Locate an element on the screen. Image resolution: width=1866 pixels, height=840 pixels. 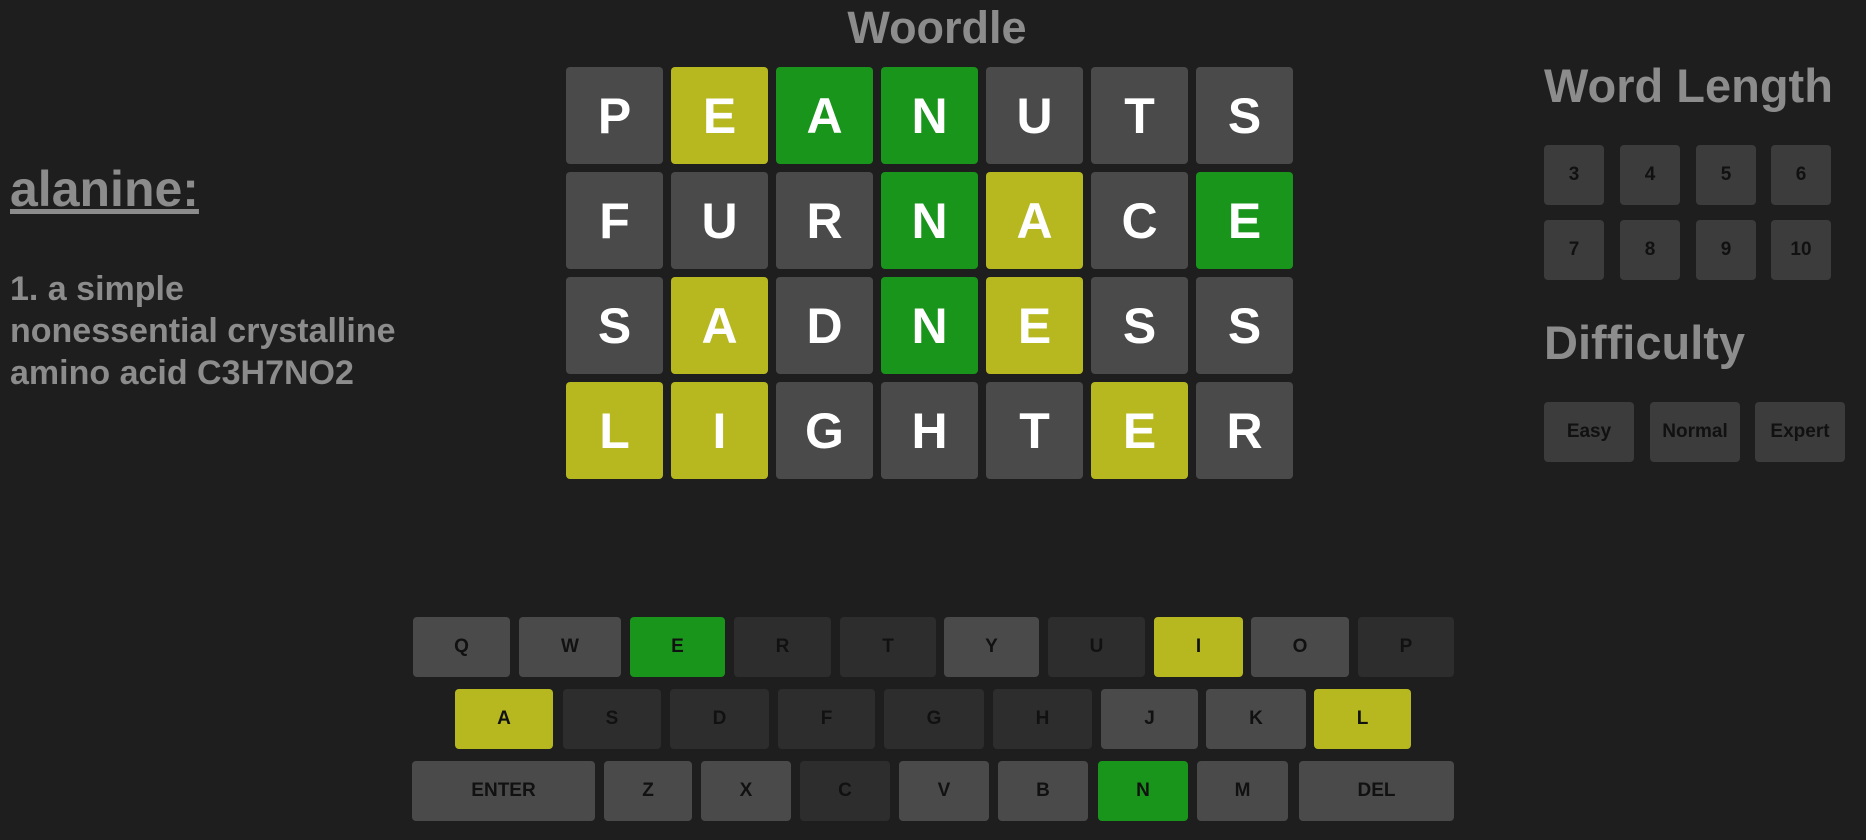
word-length-4-button: 4 is located at coordinates (1650, 175).